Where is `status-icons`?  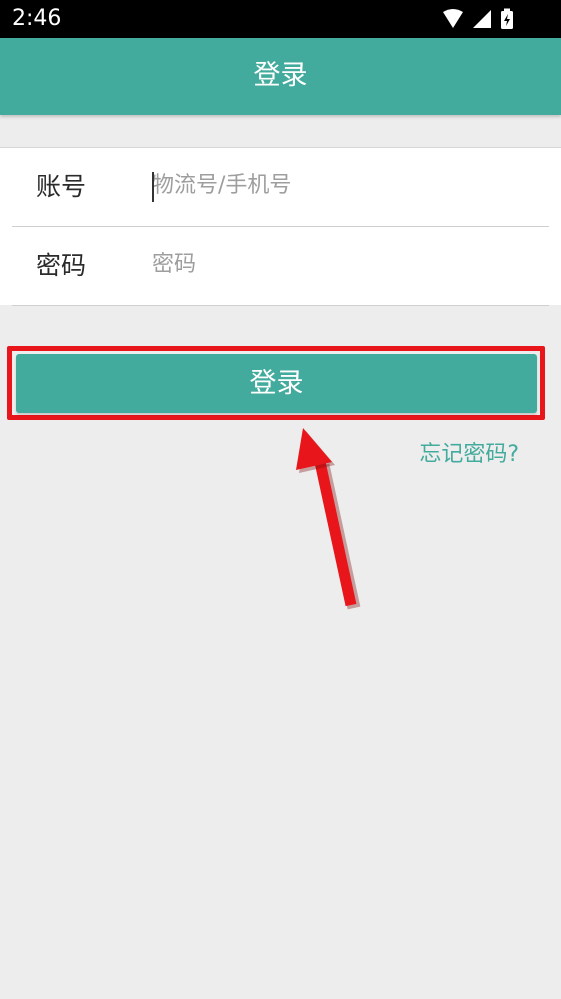
status-icons is located at coordinates (478, 18).